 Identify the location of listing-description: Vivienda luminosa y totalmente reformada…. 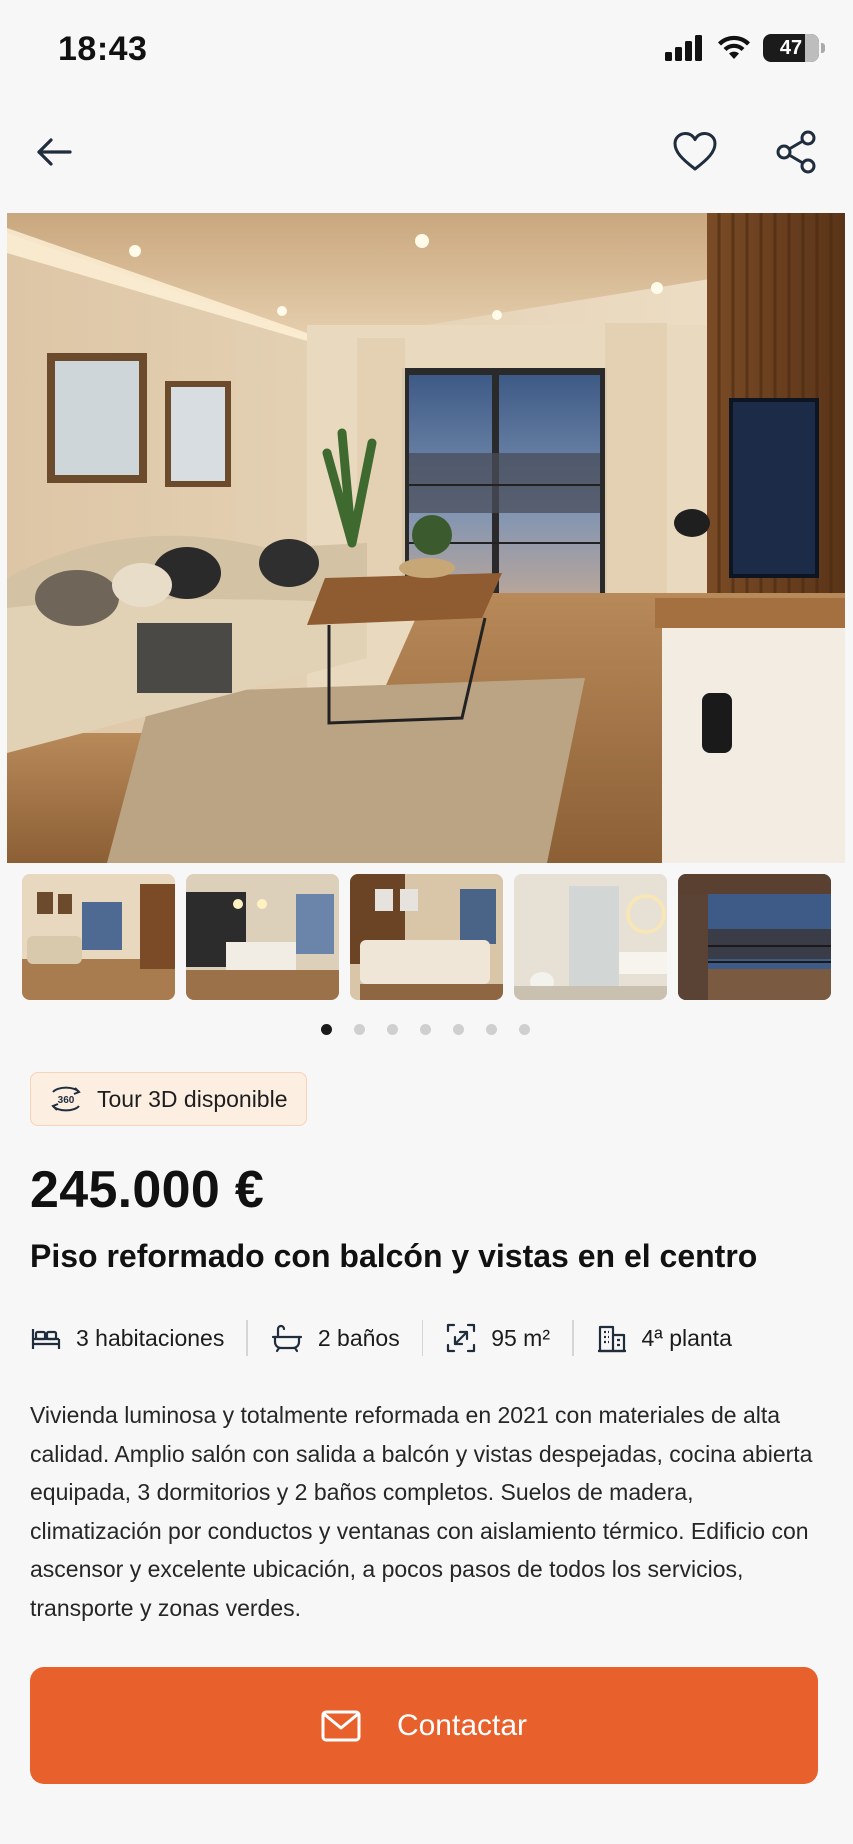
(421, 1511).